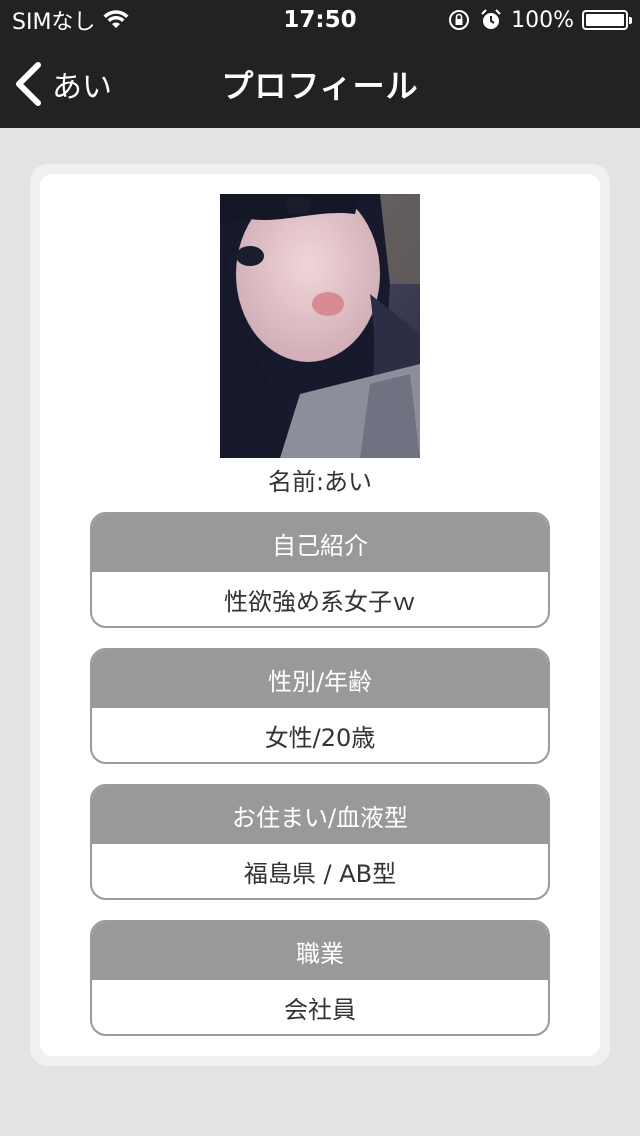 The width and height of the screenshot is (640, 1136). I want to click on section-value: 女性/20歳, so click(320, 737).